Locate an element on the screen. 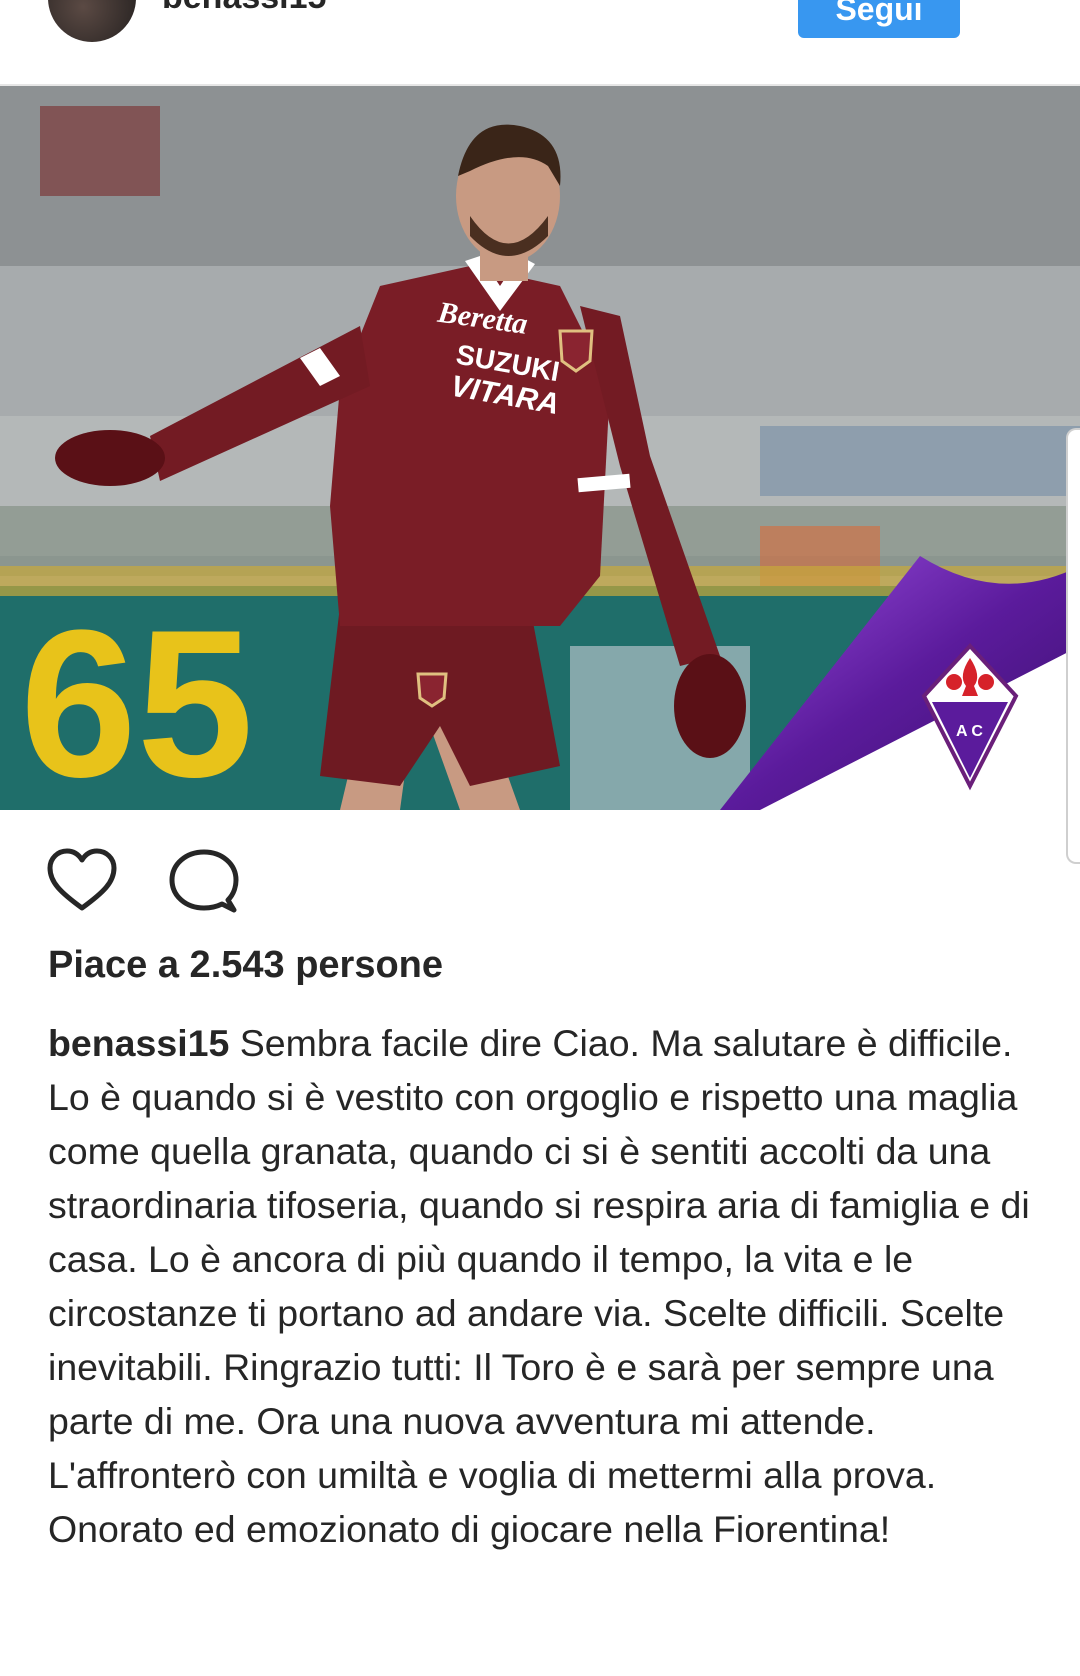 This screenshot has height=1676, width=1080. post-username: benassi15 is located at coordinates (244, 8).